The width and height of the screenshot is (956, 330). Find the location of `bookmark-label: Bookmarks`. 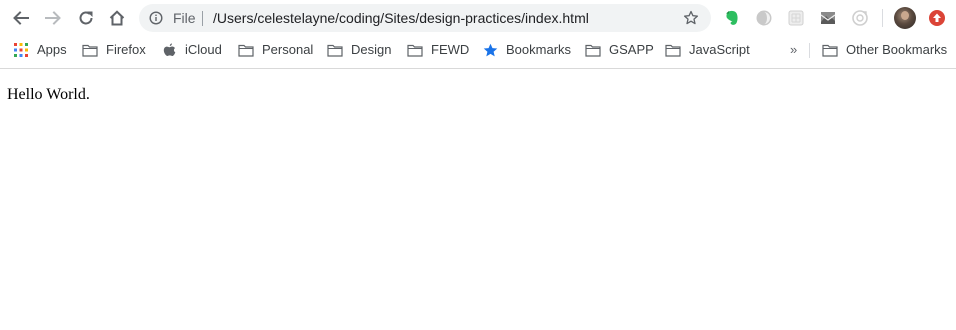

bookmark-label: Bookmarks is located at coordinates (539, 49).